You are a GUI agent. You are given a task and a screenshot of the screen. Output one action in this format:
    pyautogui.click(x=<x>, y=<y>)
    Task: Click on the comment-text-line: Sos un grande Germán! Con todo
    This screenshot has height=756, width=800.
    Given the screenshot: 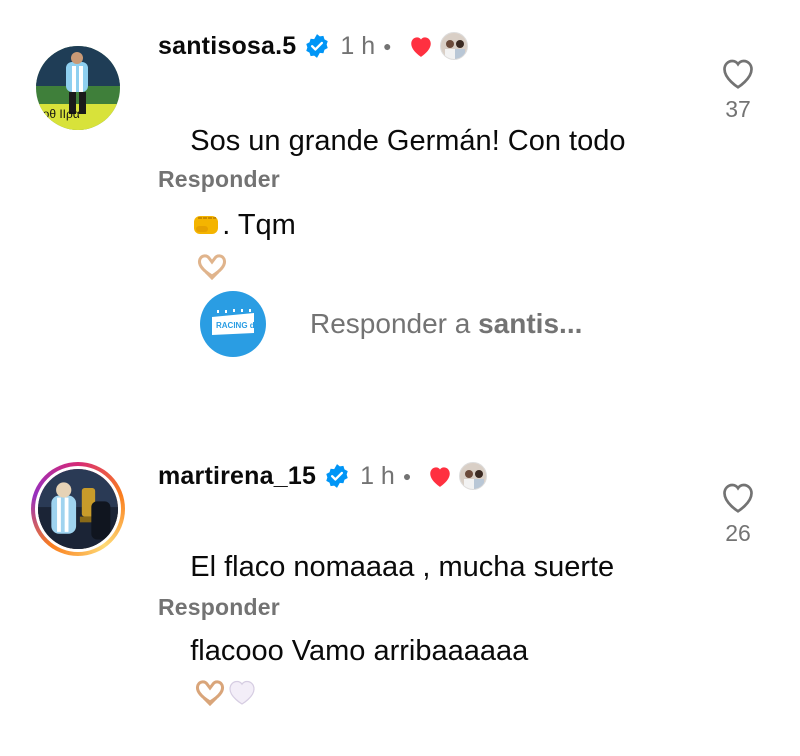 What is the action you would take?
    pyautogui.click(x=408, y=141)
    